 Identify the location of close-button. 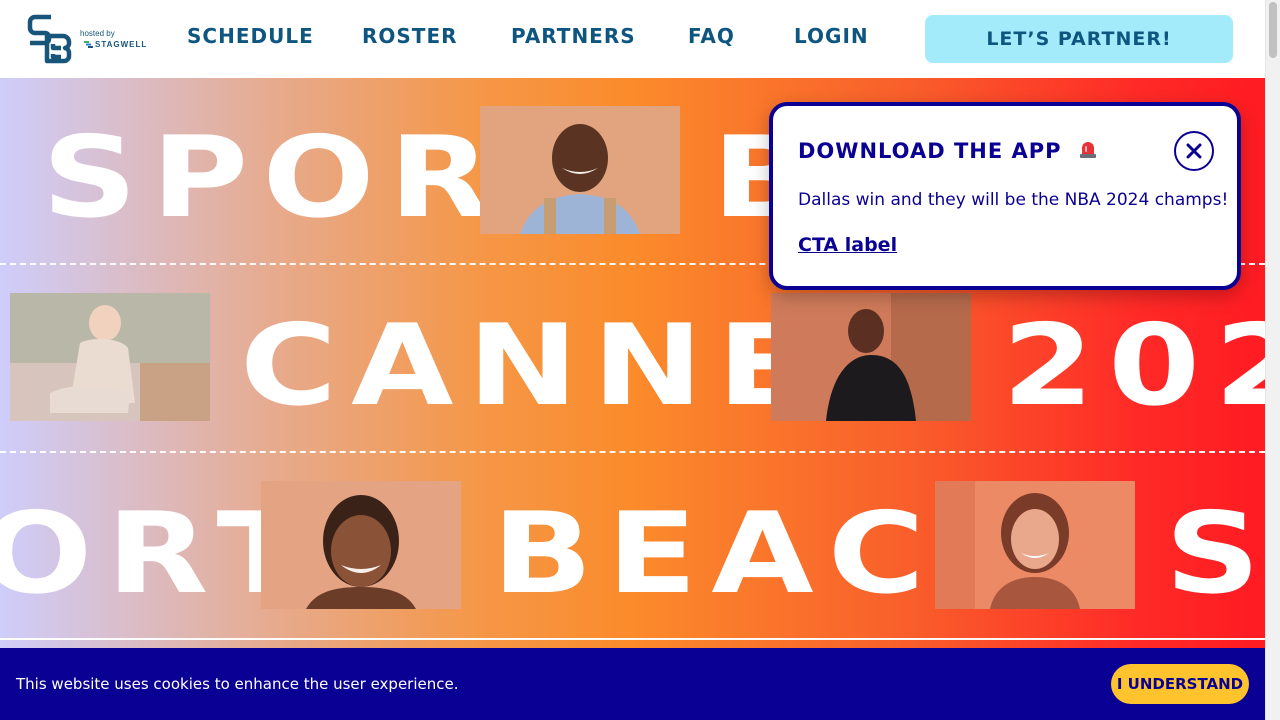
(1194, 151).